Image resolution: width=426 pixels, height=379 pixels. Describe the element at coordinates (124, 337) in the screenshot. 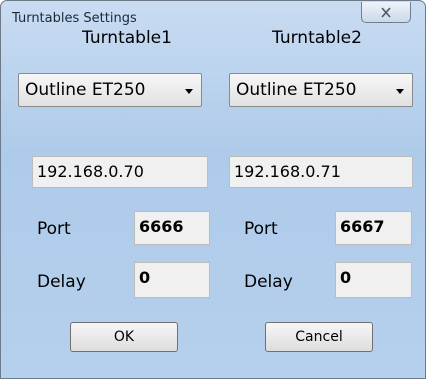

I see `ok-button: OK` at that location.